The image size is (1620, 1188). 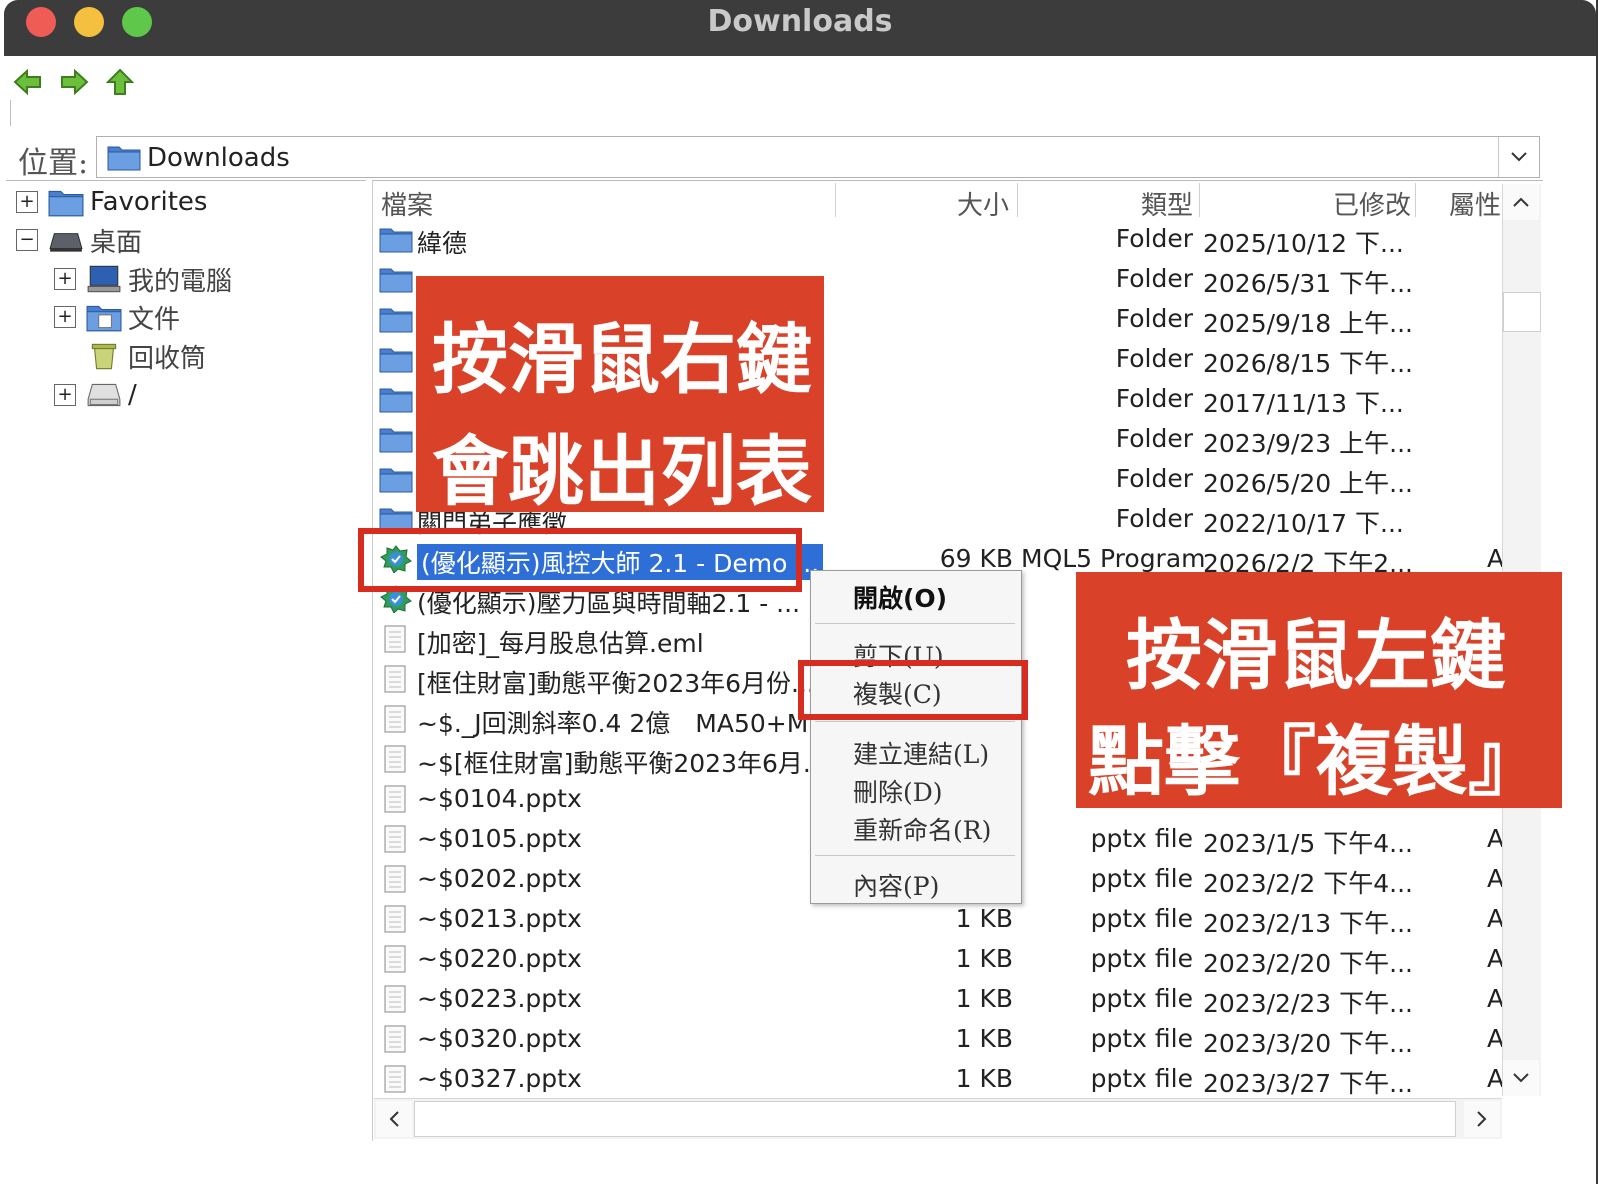 I want to click on menu-item-create-link: 建立連結(L), so click(x=921, y=753).